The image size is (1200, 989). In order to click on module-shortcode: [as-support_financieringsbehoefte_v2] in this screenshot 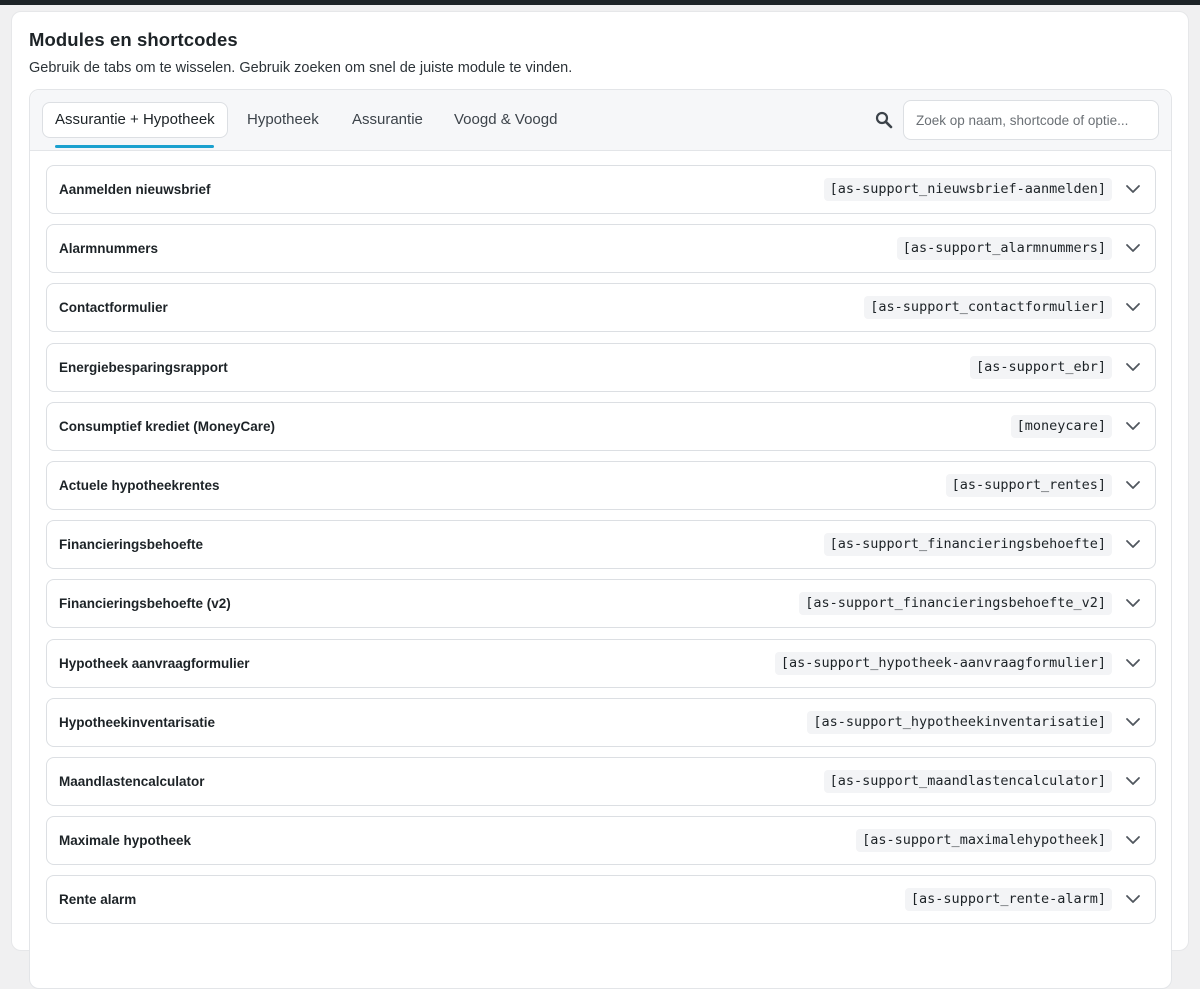, I will do `click(955, 604)`.